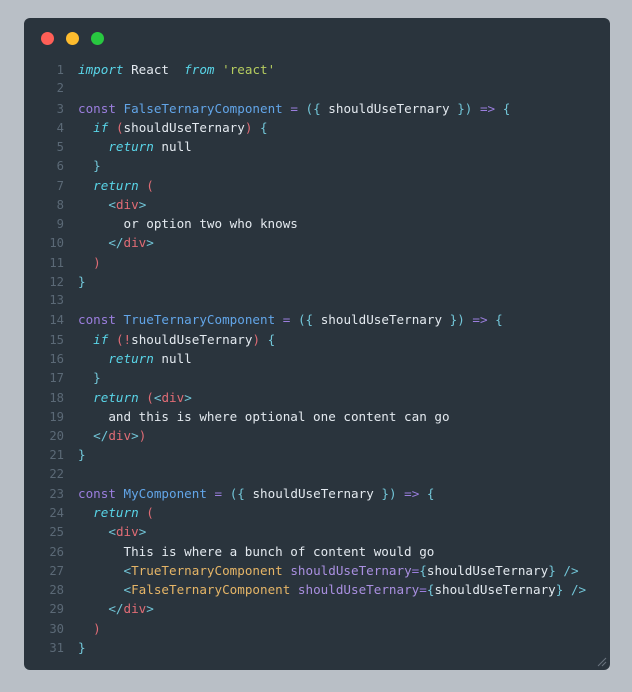 This screenshot has height=692, width=632. Describe the element at coordinates (322, 185) in the screenshot. I see `code-line: 7 return (` at that location.